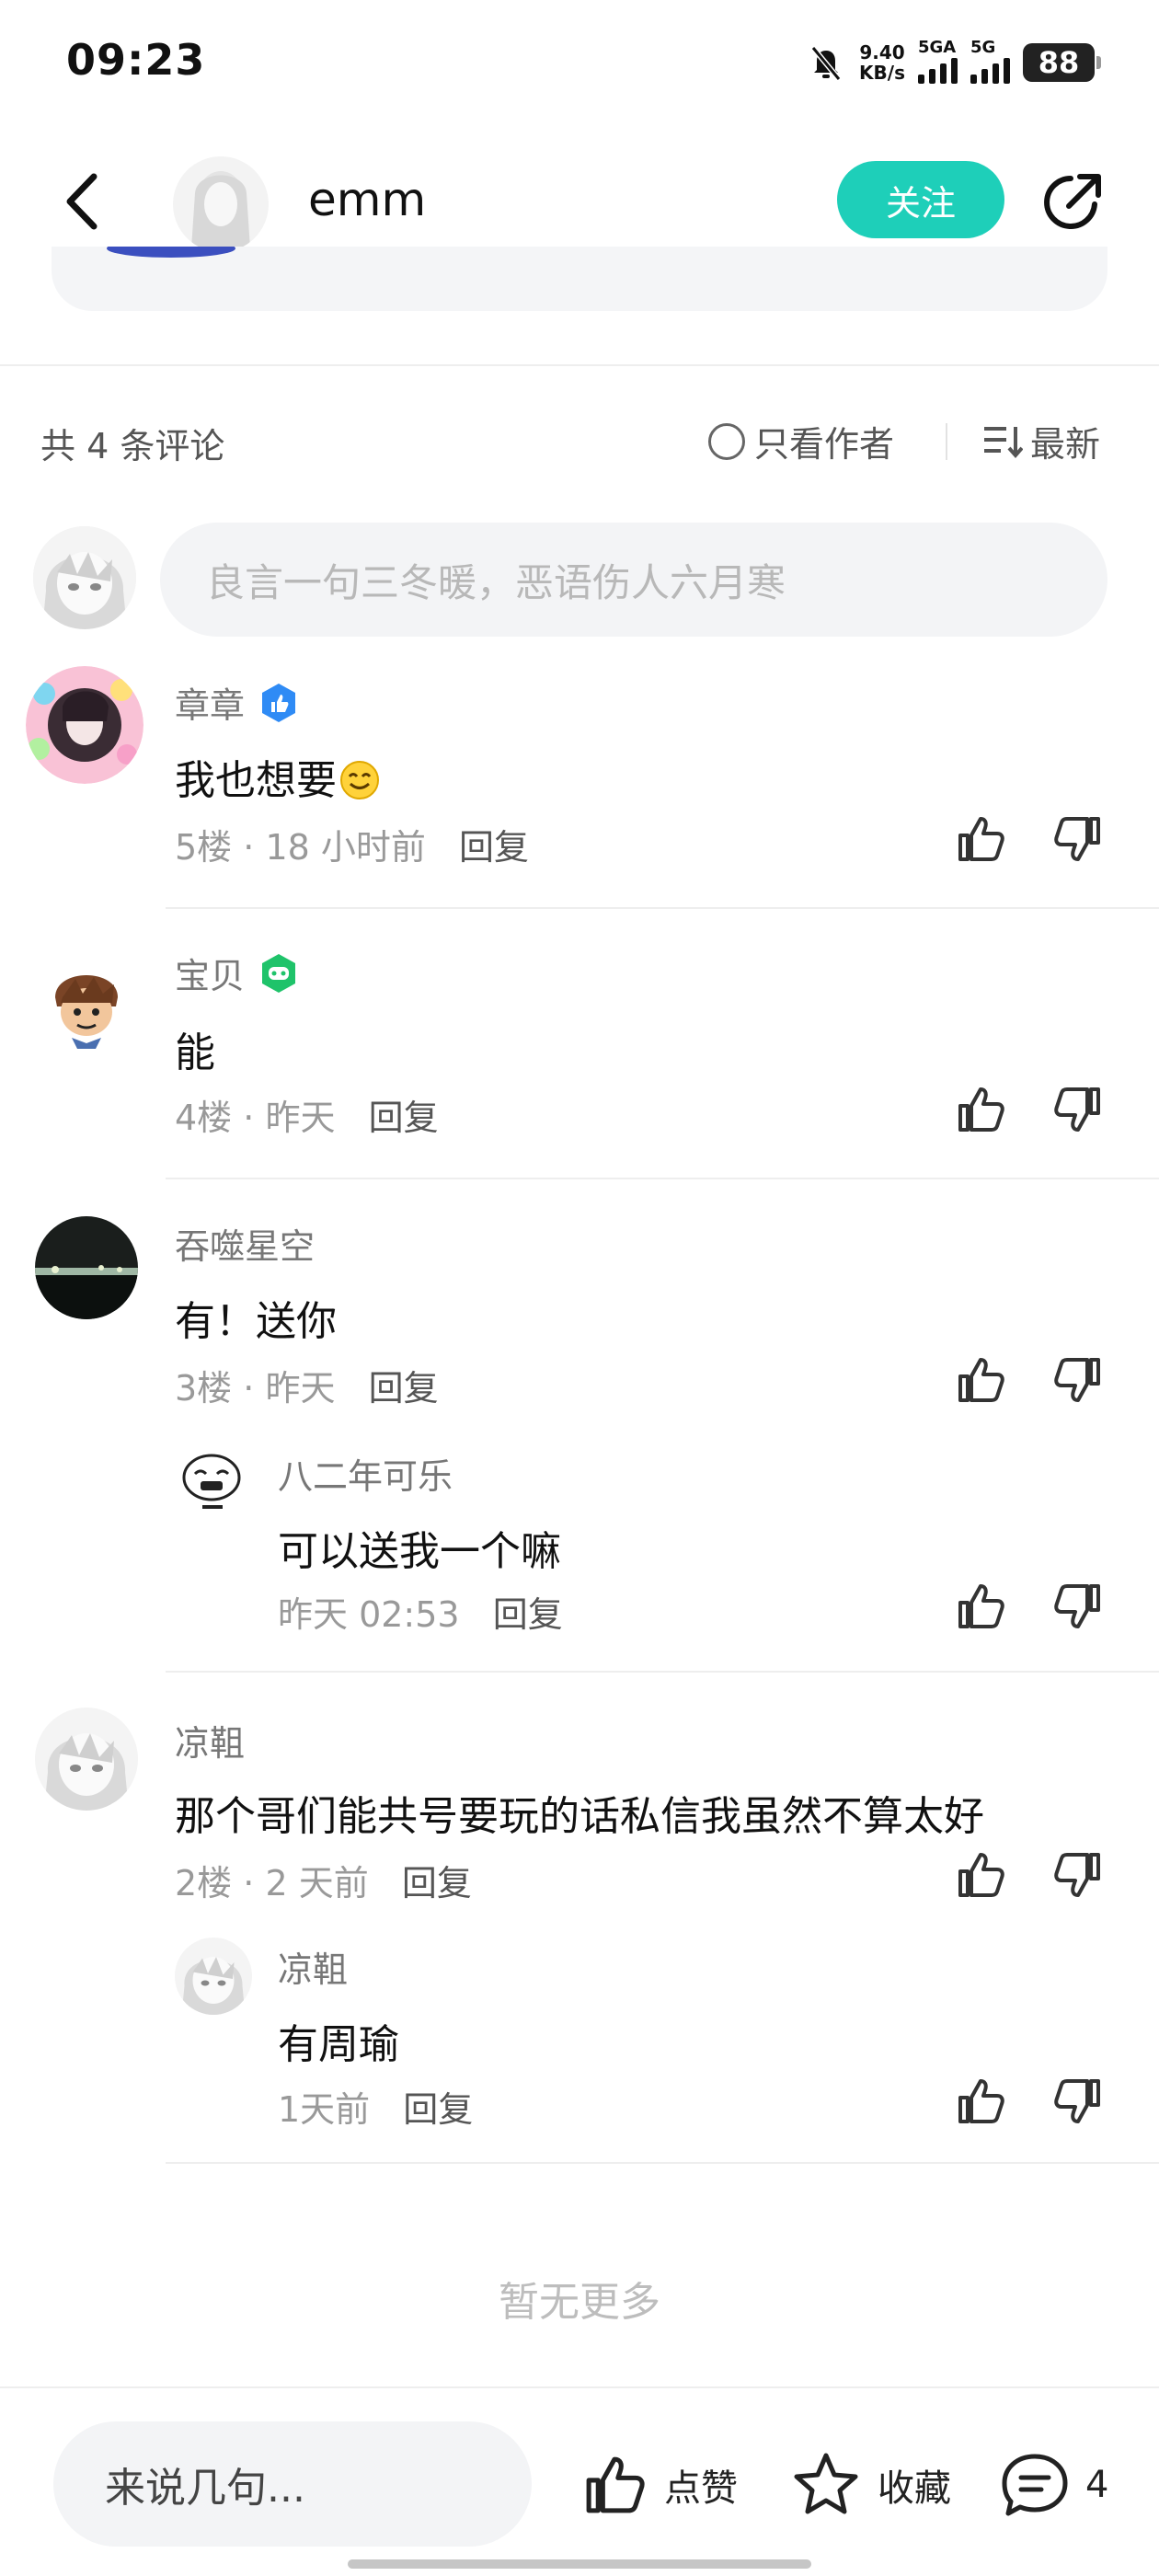  What do you see at coordinates (579, 2564) in the screenshot?
I see `home-indicator` at bounding box center [579, 2564].